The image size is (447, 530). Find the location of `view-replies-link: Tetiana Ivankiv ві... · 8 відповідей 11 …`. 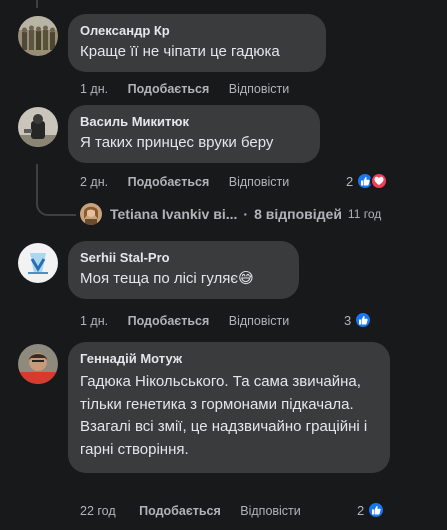

view-replies-link: Tetiana Ivankiv ві... · 8 відповідей 11 … is located at coordinates (230, 214).